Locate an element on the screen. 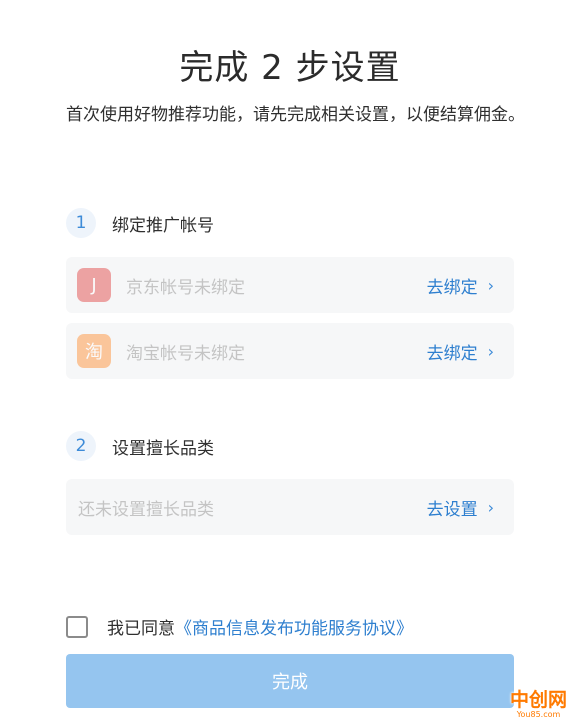 This screenshot has height=727, width=580. taobao-account-row: 淘 淘宝帐号未绑定 去绑定 › is located at coordinates (290, 351).